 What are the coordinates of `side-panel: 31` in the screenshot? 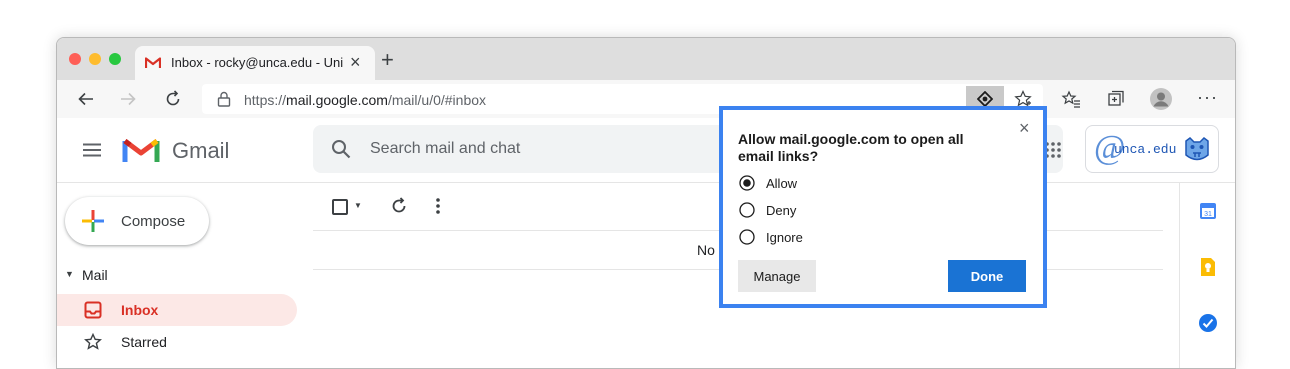 It's located at (1207, 275).